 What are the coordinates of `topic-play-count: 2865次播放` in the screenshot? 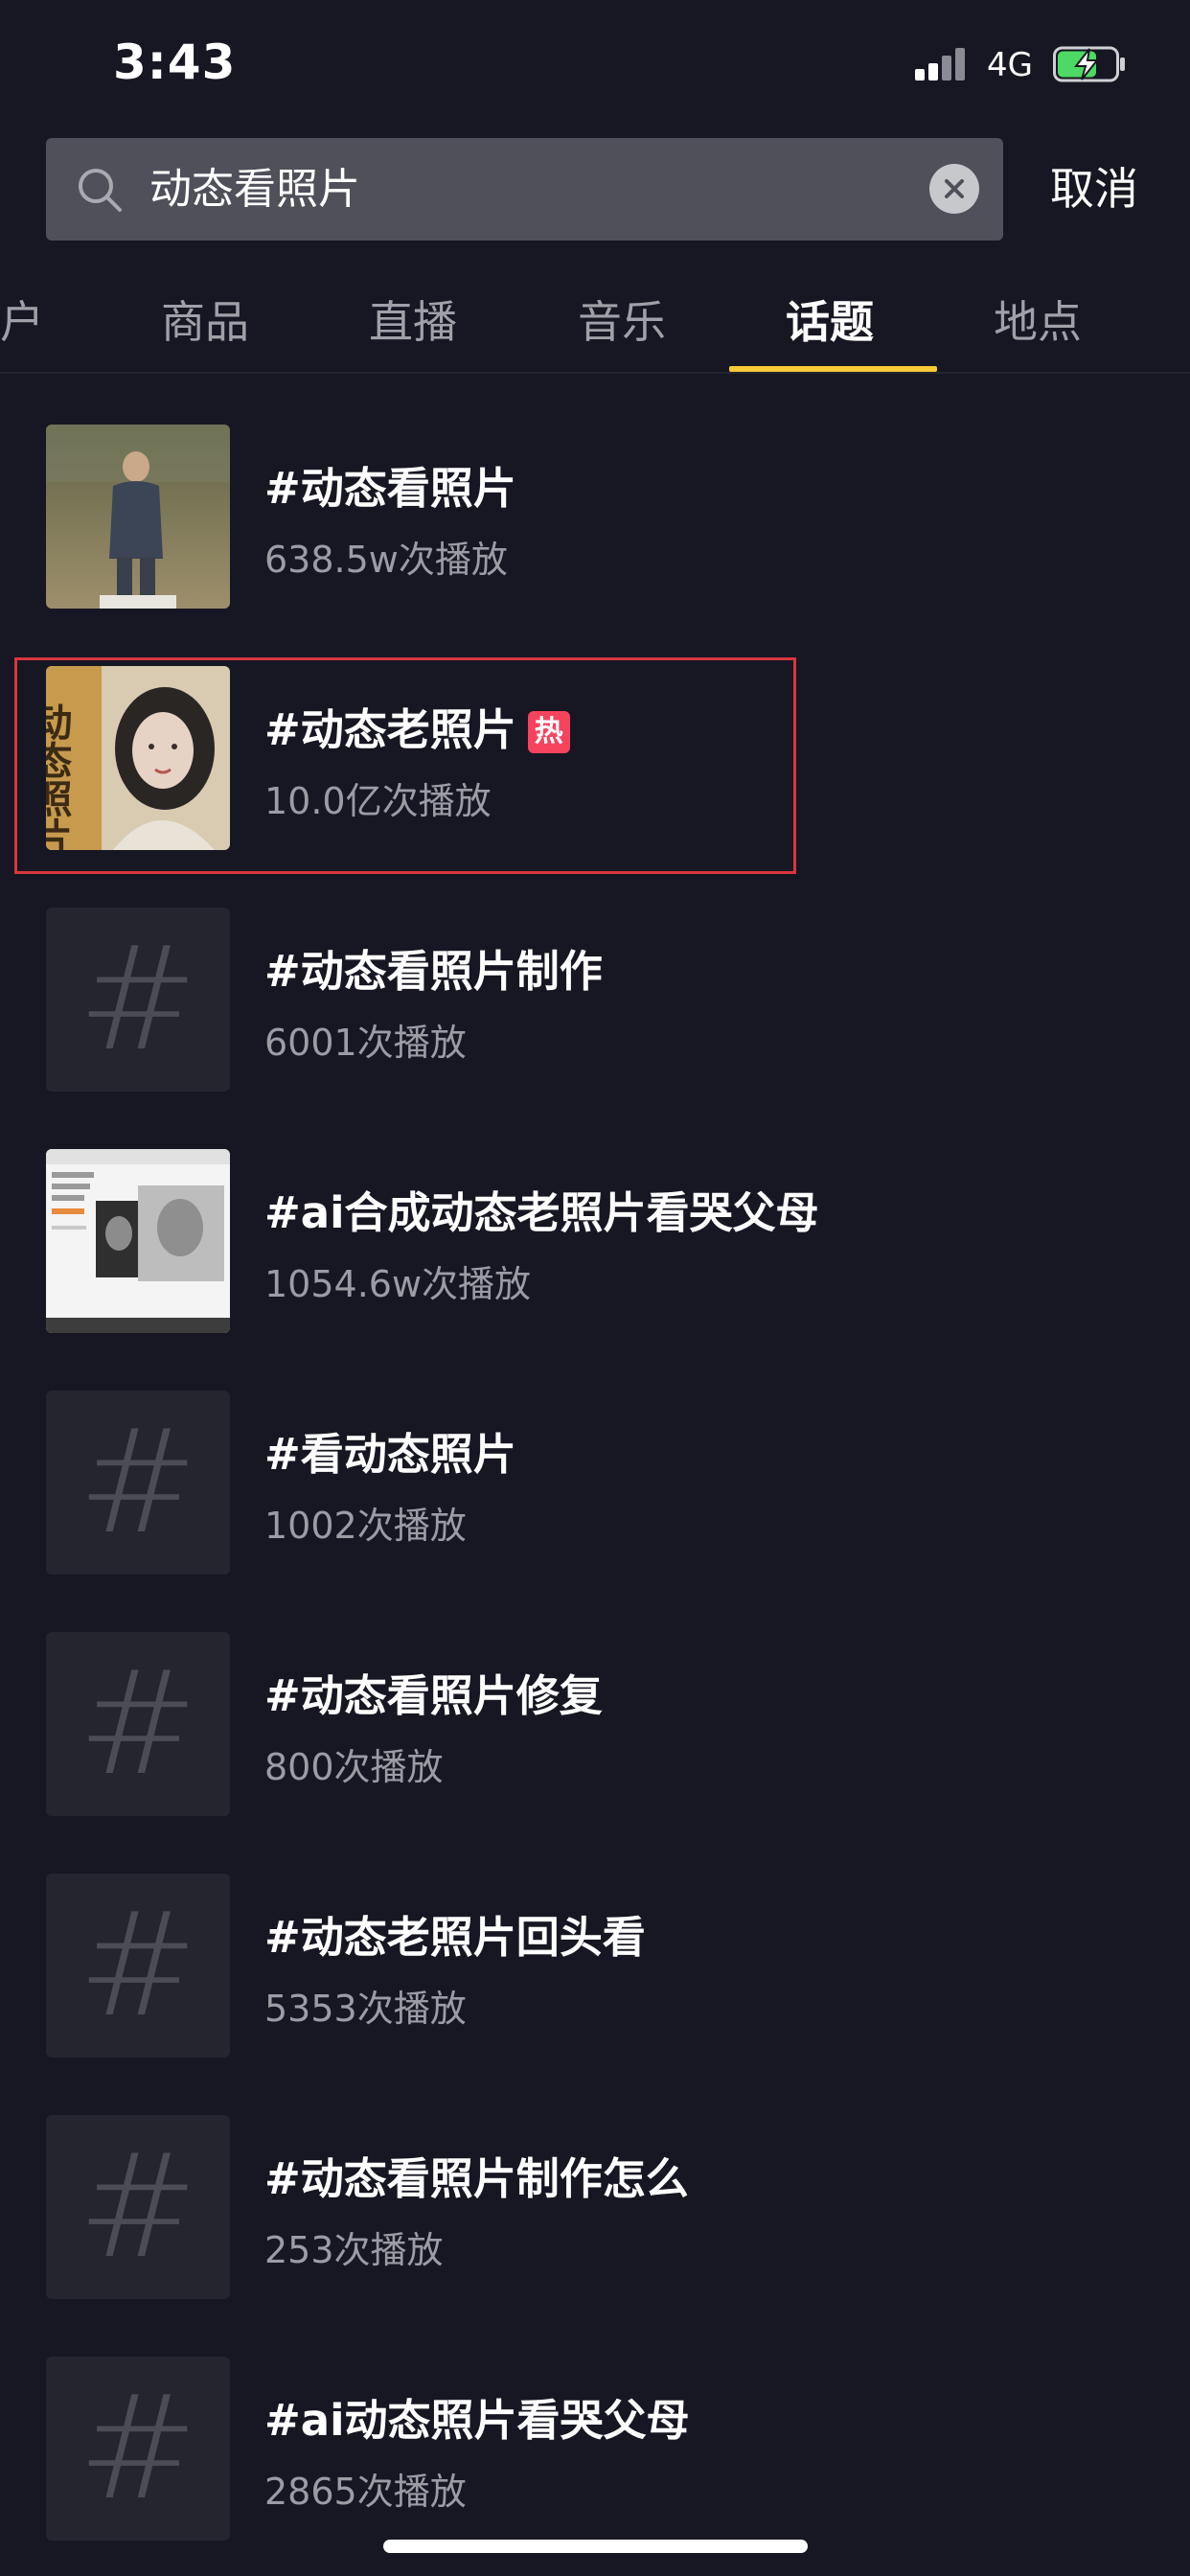 It's located at (366, 2492).